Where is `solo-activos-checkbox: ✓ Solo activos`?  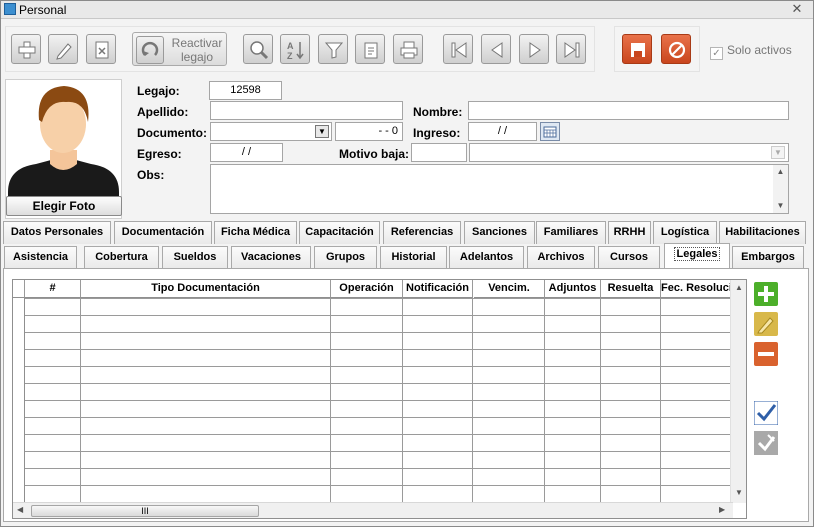 solo-activos-checkbox: ✓ Solo activos is located at coordinates (751, 51).